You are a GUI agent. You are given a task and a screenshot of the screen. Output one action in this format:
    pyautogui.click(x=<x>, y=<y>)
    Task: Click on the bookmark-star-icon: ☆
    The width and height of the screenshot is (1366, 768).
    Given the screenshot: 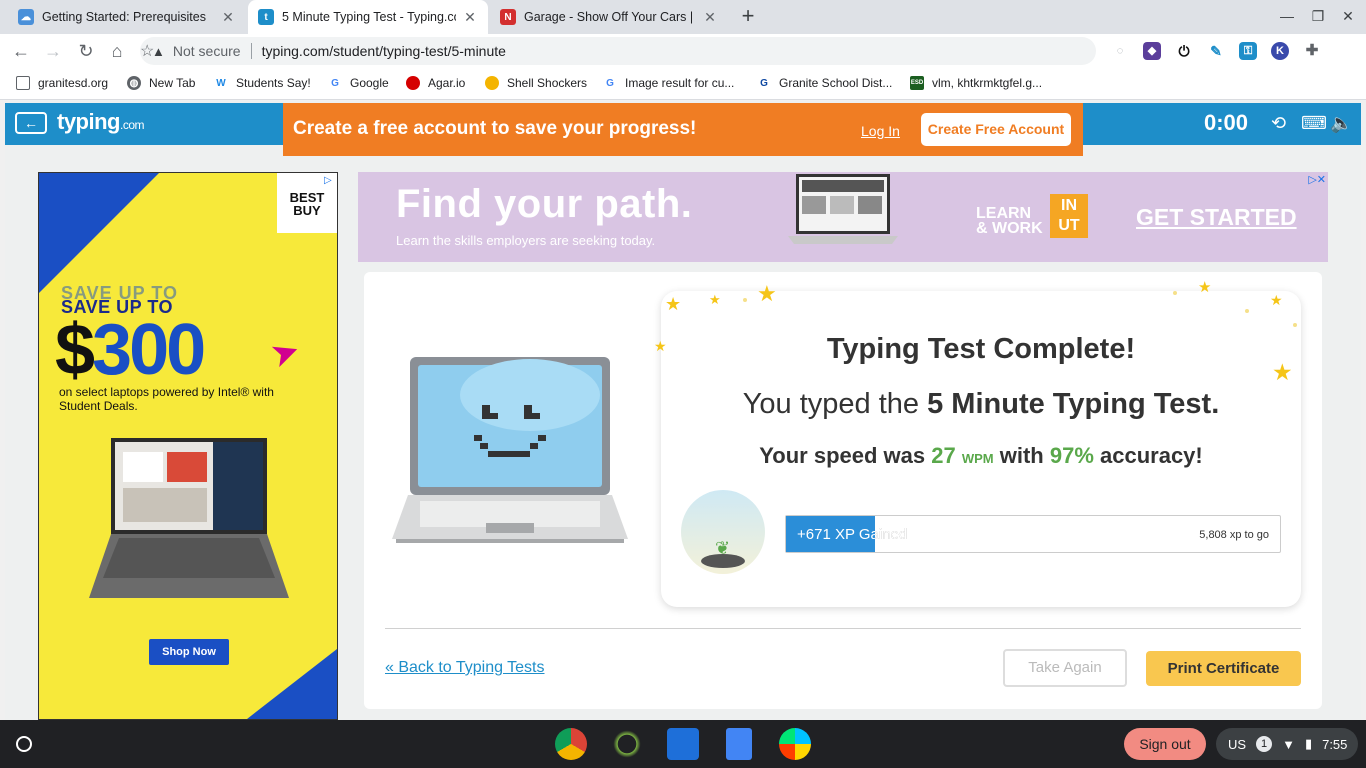 What is the action you would take?
    pyautogui.click(x=147, y=51)
    